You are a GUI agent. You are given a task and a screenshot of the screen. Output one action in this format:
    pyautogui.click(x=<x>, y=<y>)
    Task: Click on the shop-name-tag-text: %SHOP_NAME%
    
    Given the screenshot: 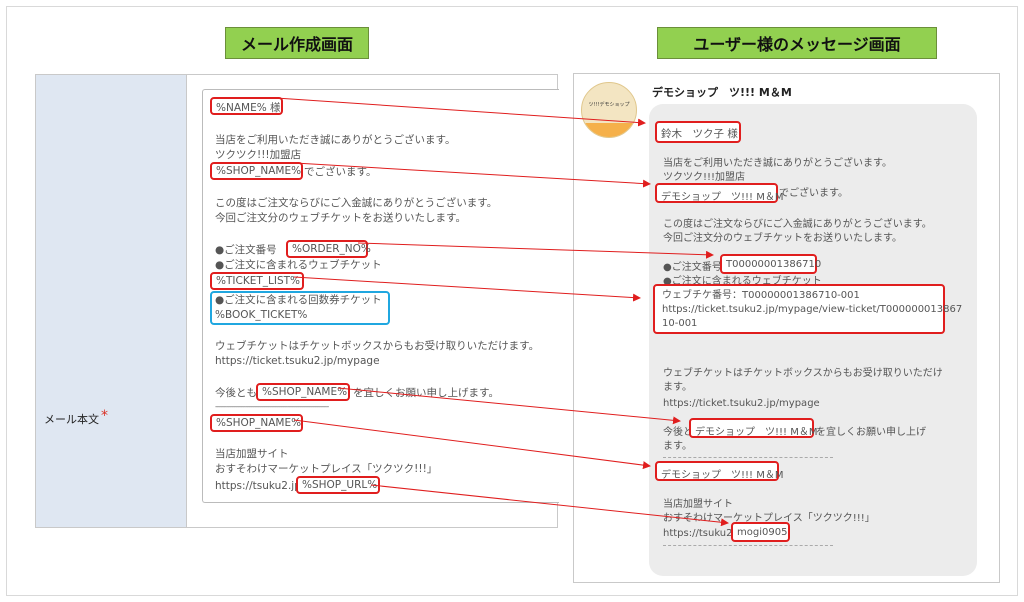 What is the action you would take?
    pyautogui.click(x=259, y=171)
    